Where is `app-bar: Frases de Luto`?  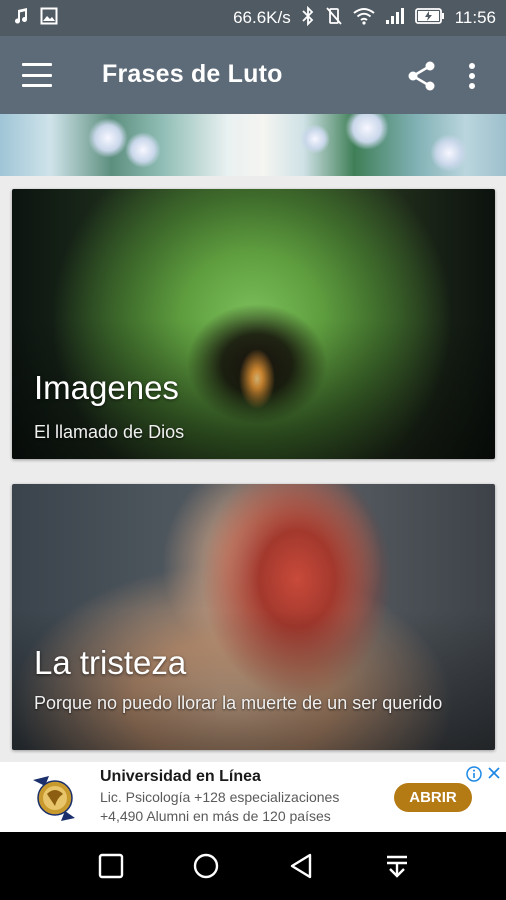
app-bar: Frases de Luto is located at coordinates (253, 75).